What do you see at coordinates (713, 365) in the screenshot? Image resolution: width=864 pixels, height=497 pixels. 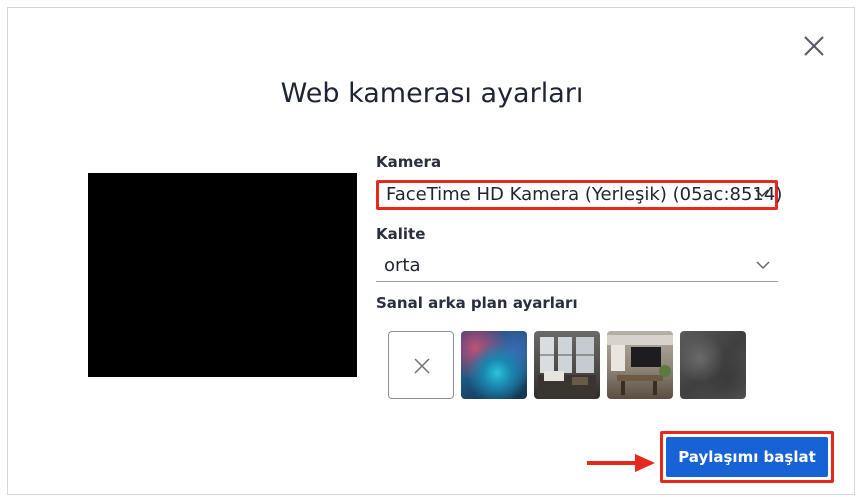 I see `background-stone-option` at bounding box center [713, 365].